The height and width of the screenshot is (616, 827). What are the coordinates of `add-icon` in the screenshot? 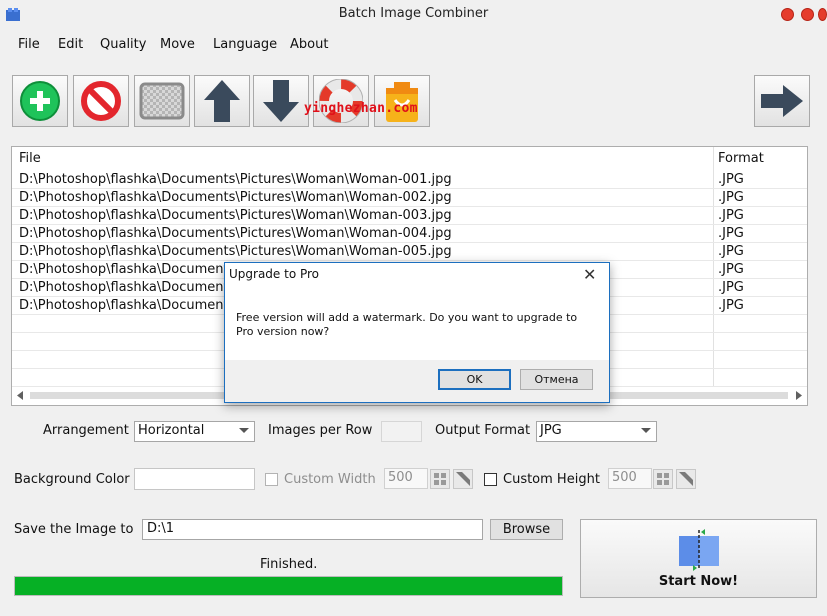 It's located at (40, 101).